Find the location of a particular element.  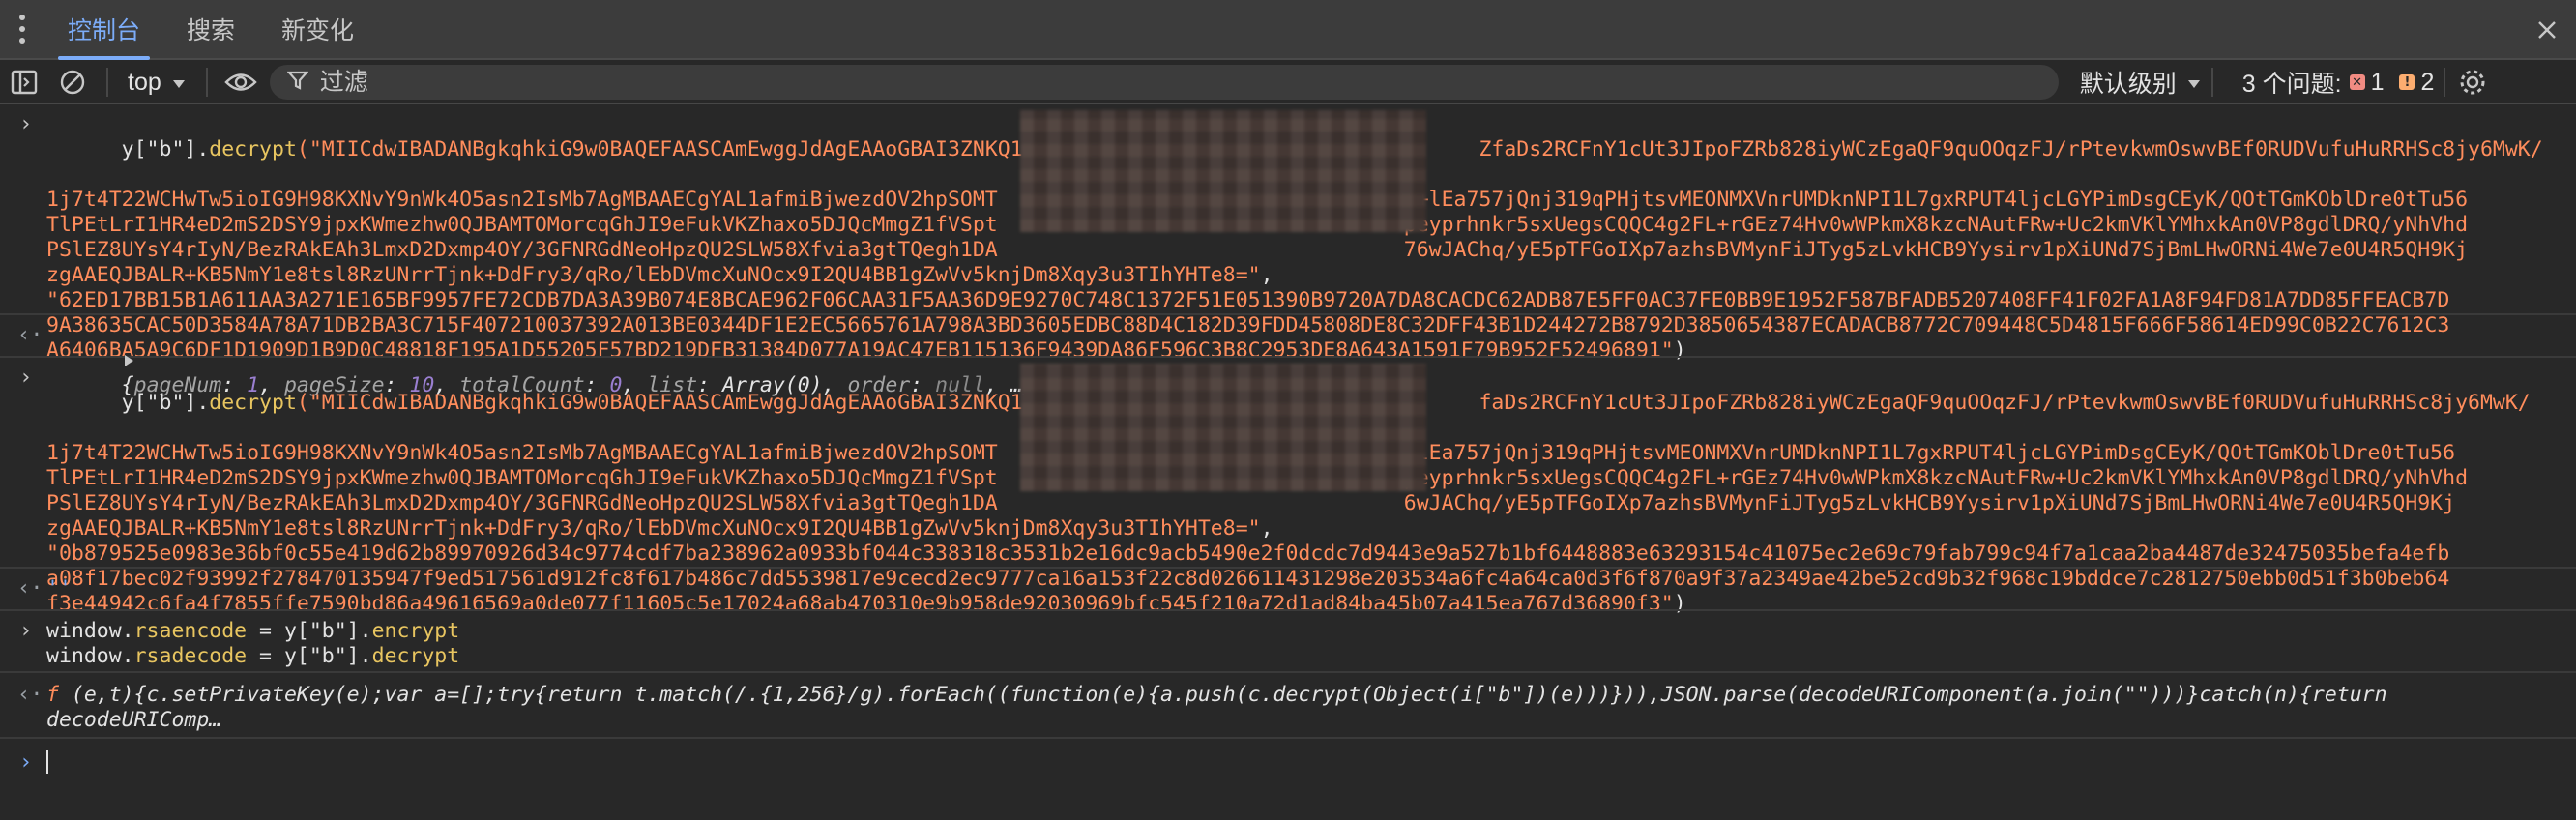

warning-count: 2 is located at coordinates (2427, 82).